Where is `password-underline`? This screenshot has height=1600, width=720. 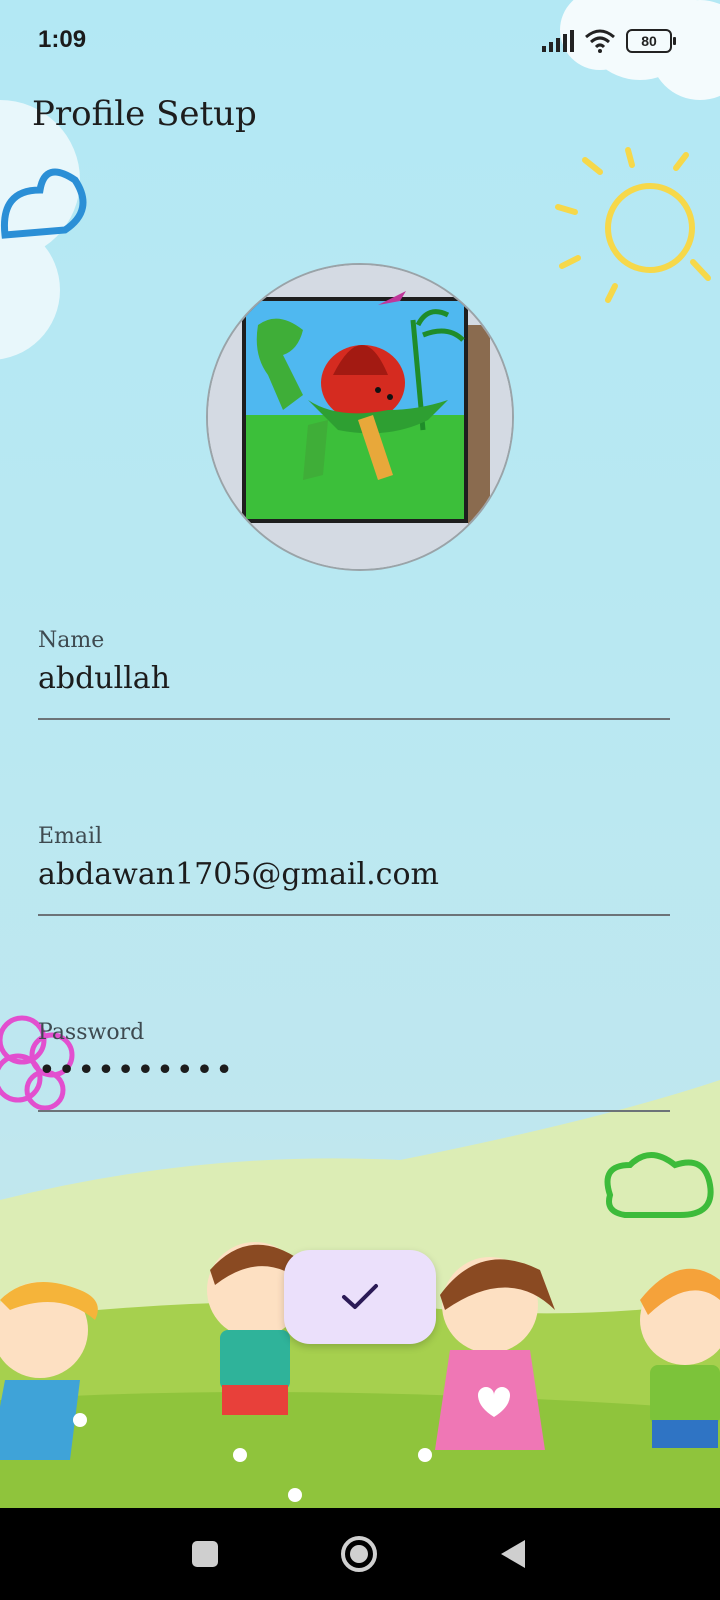
password-underline is located at coordinates (354, 1111).